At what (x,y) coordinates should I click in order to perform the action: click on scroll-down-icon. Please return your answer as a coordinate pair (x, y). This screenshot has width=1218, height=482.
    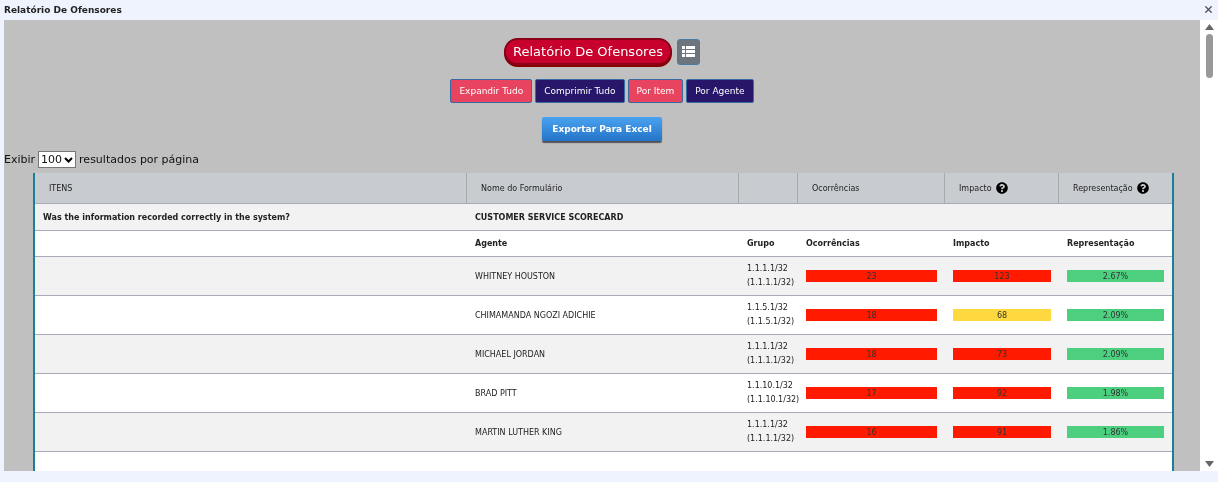
    Looking at the image, I should click on (1209, 464).